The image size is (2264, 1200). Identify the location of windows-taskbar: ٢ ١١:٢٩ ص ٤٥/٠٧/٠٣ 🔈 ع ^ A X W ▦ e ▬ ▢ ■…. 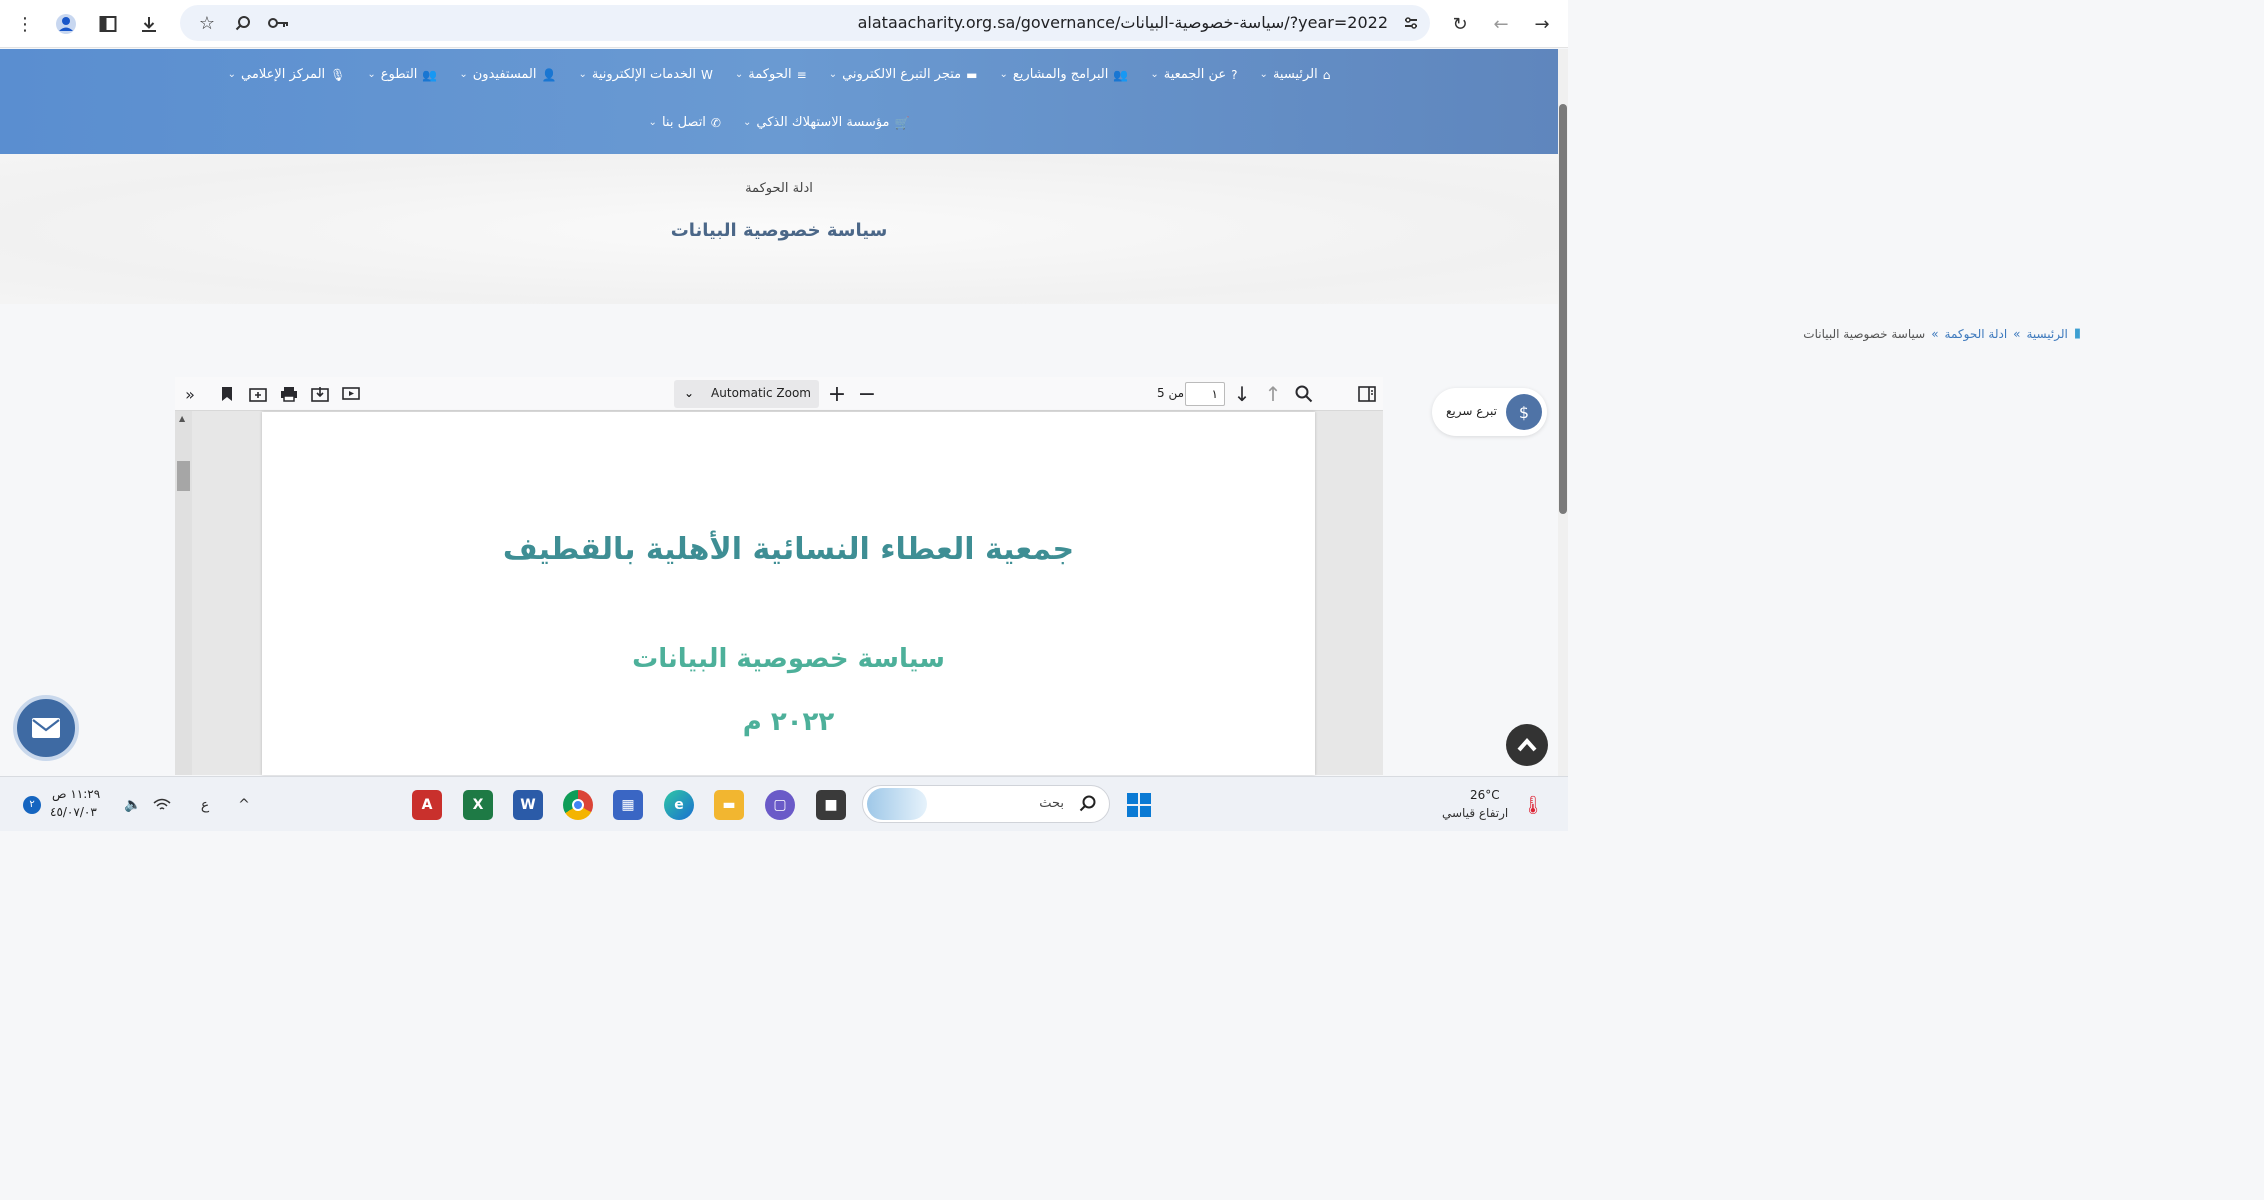
(784, 803).